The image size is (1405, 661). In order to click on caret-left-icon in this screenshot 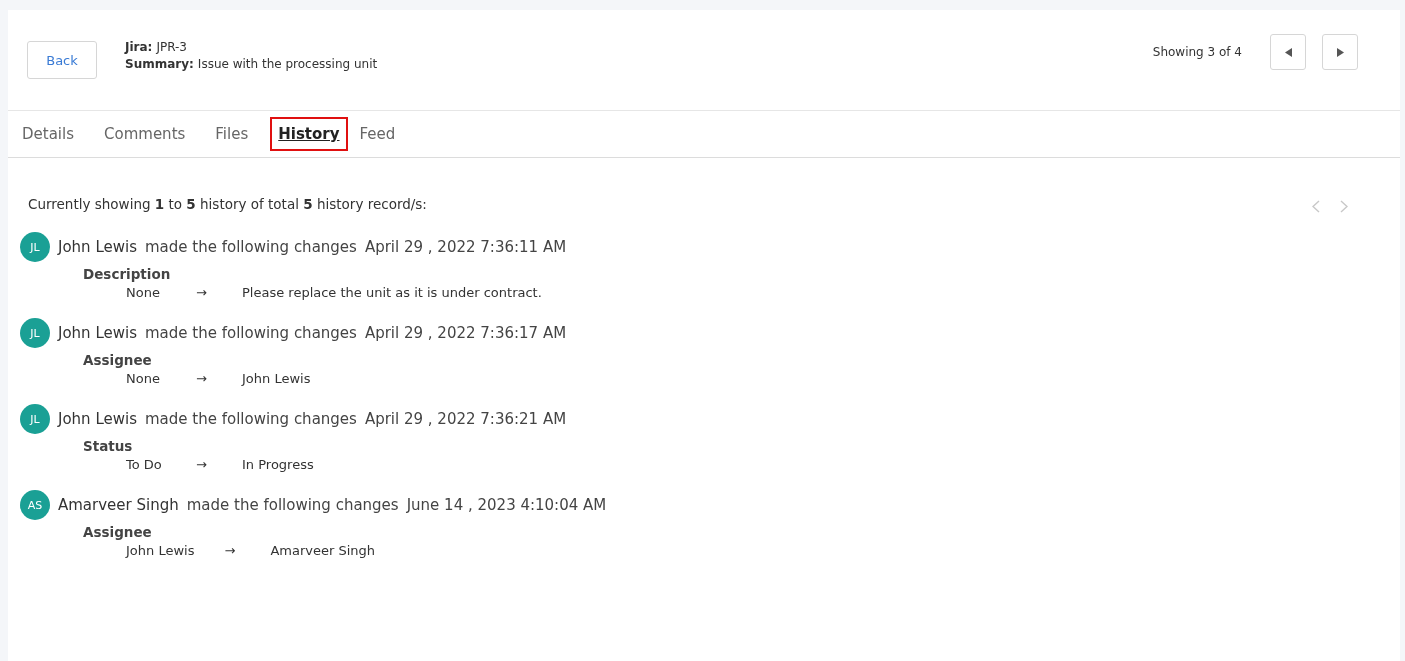, I will do `click(1288, 52)`.